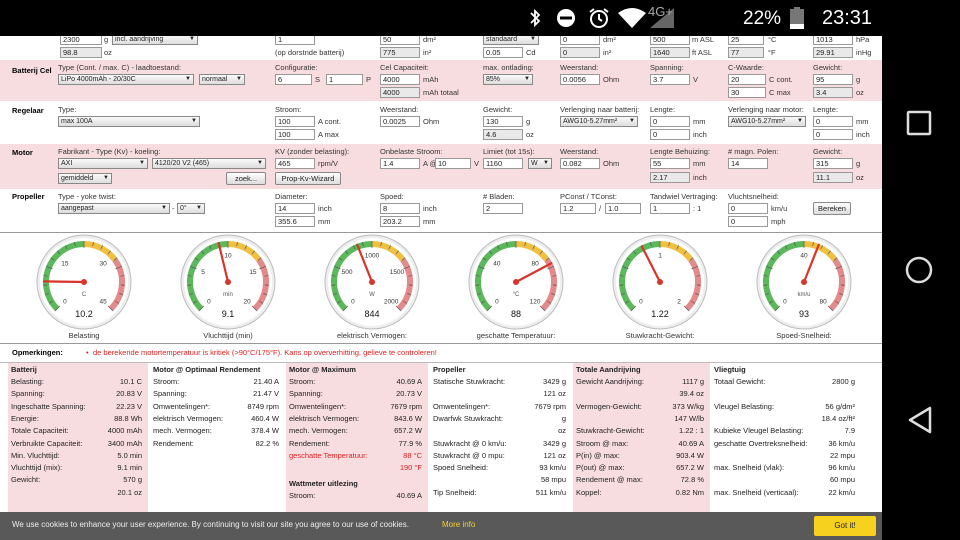 This screenshot has height=540, width=960. I want to click on results-key: max. Snelheid (vlak):, so click(749, 468).